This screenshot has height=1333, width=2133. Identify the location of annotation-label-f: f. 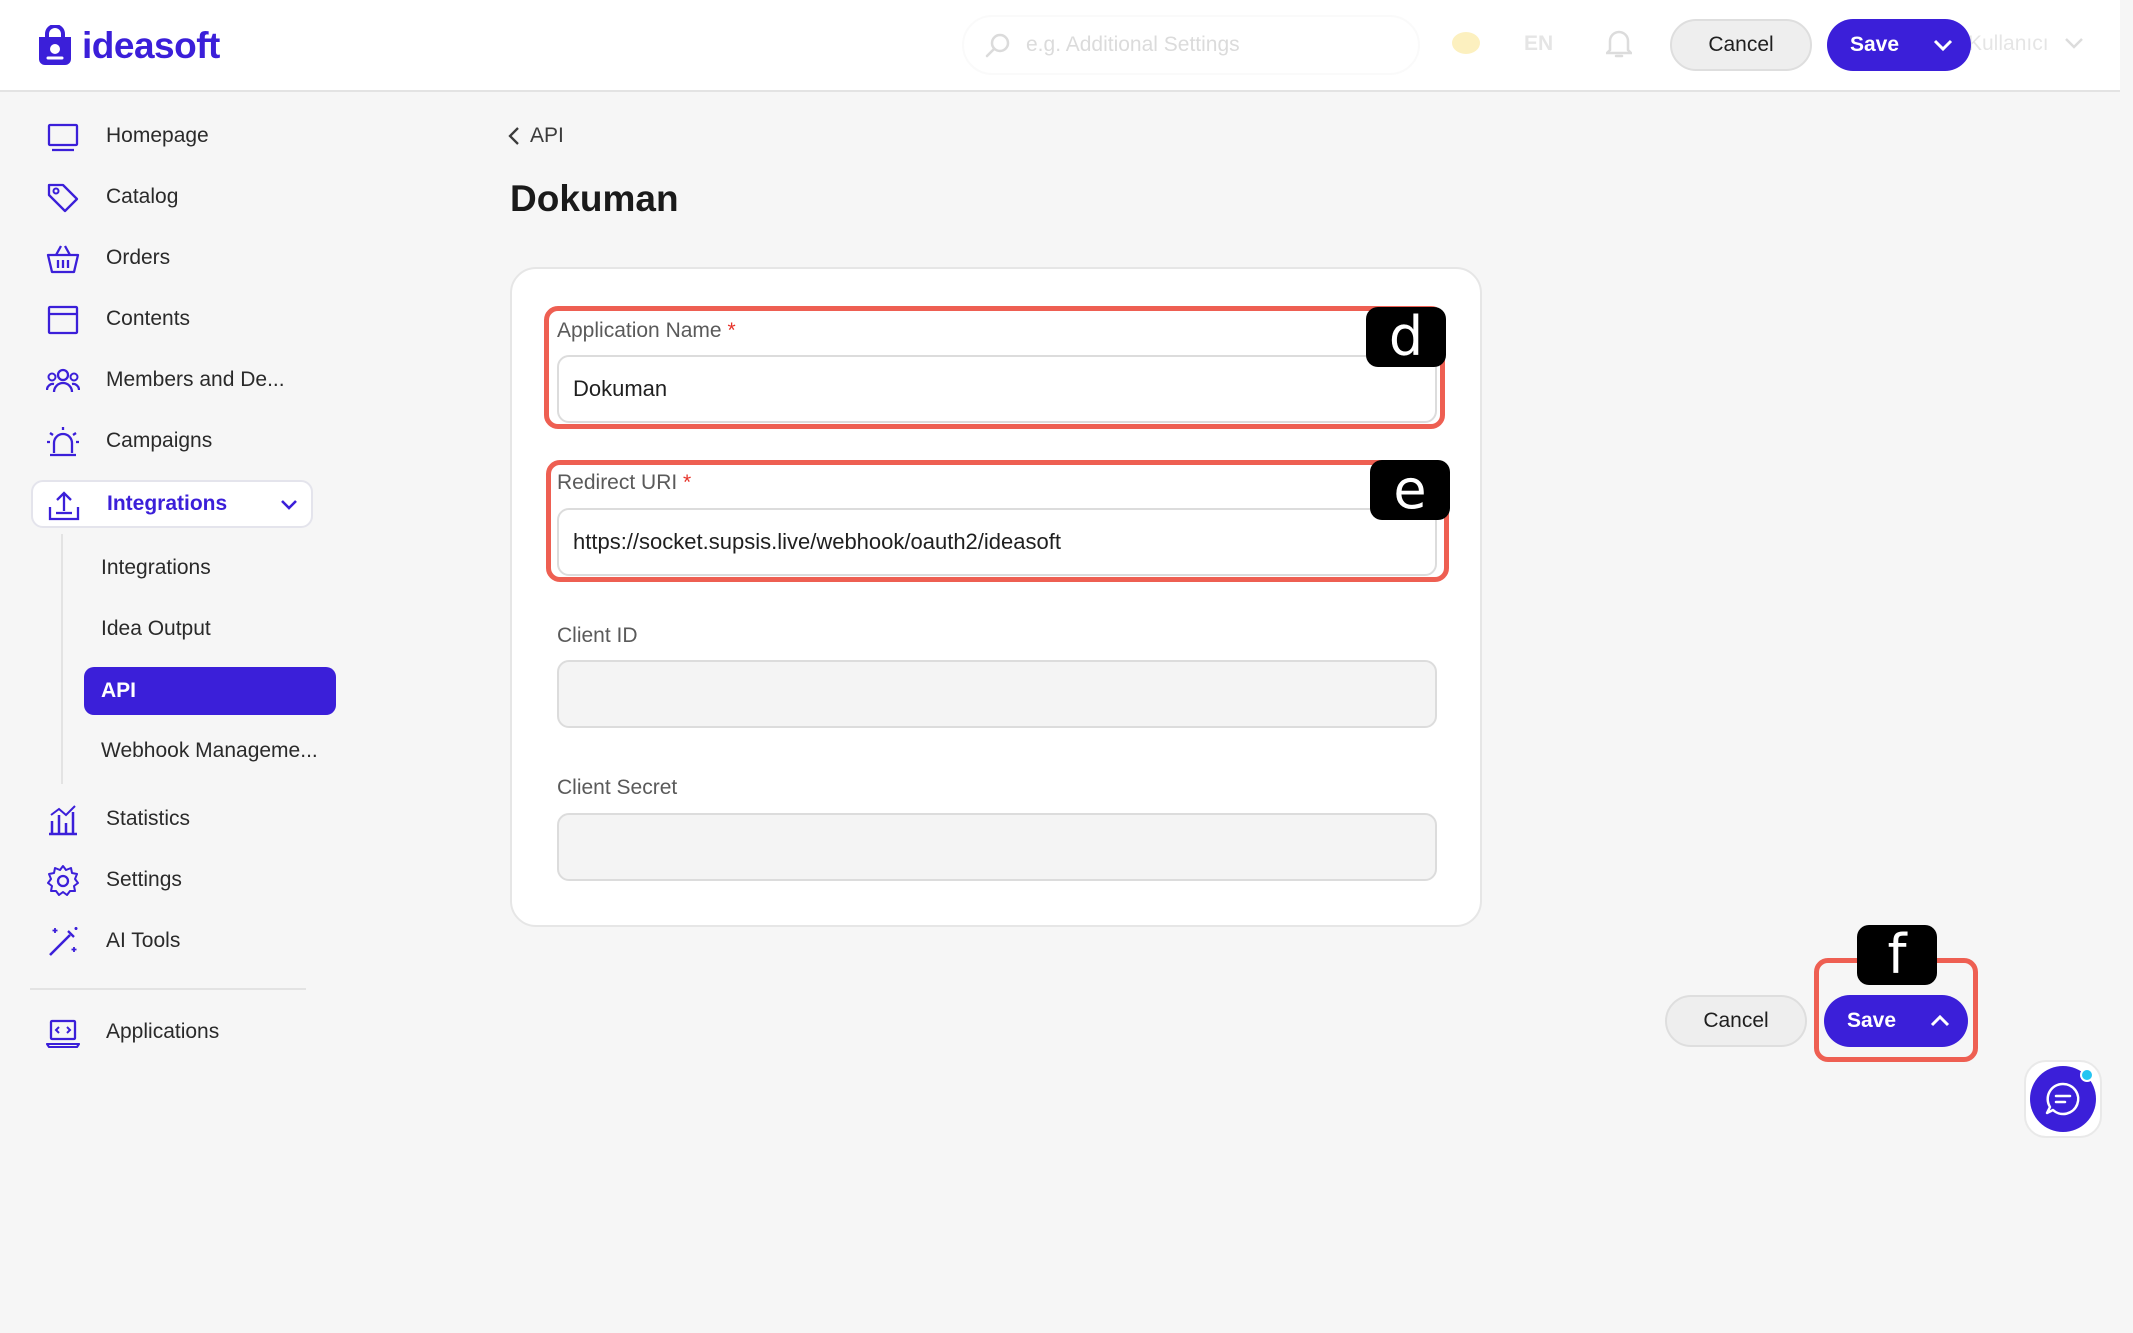
(1897, 955).